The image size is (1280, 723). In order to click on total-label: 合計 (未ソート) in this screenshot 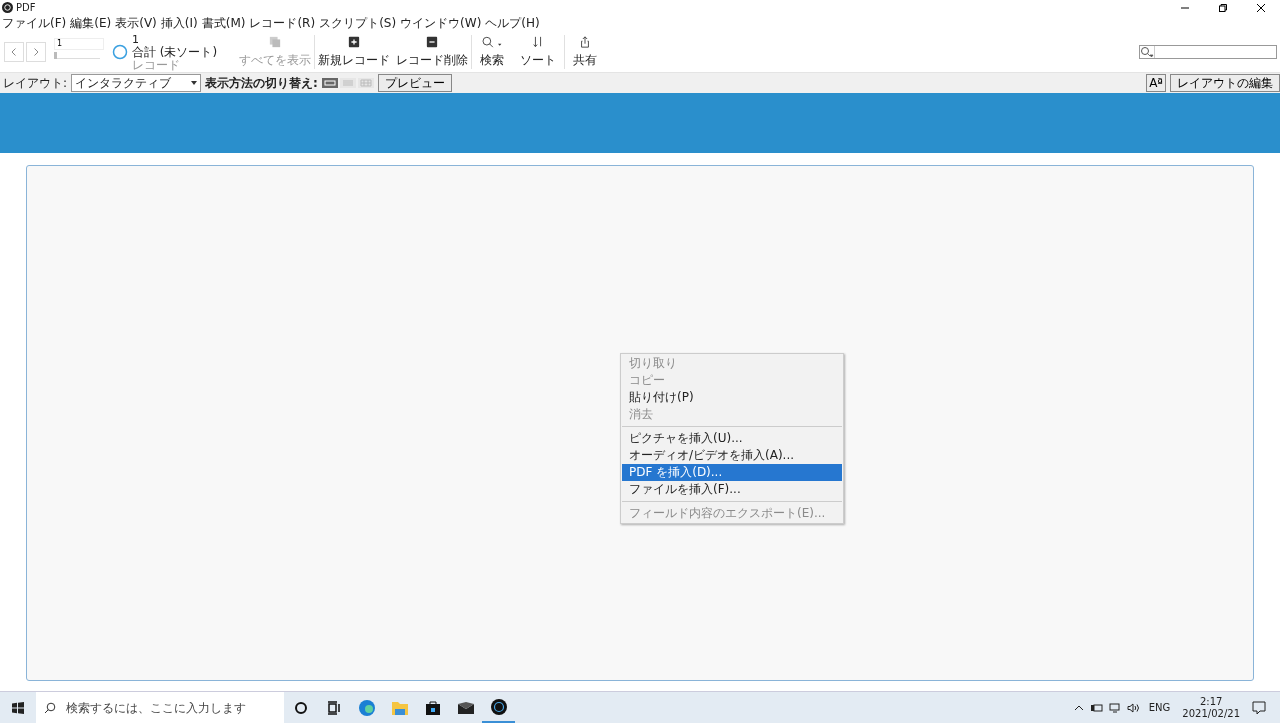, I will do `click(175, 52)`.